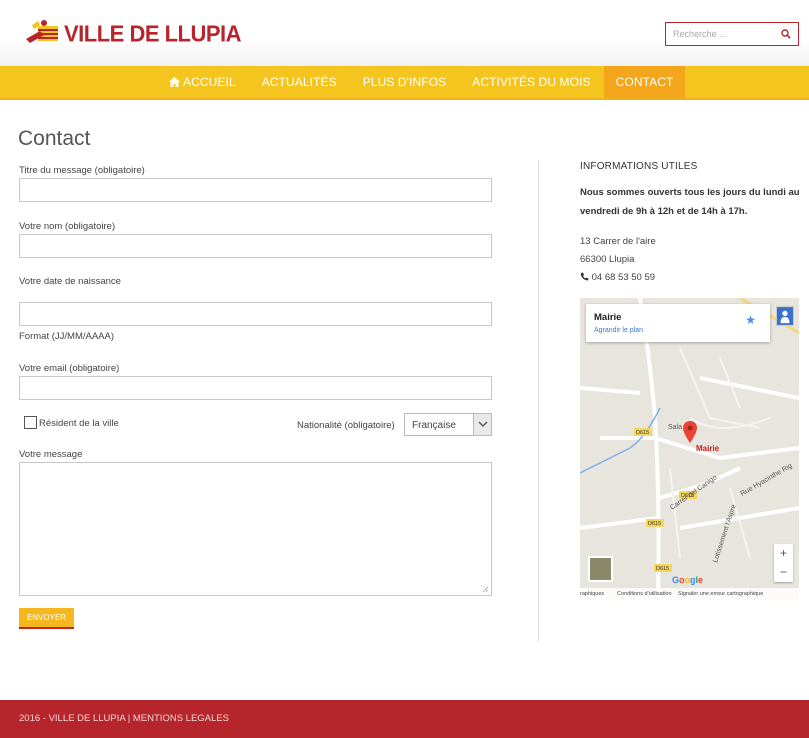 Image resolution: width=809 pixels, height=738 pixels. I want to click on map-place-name: Mairie, so click(608, 317).